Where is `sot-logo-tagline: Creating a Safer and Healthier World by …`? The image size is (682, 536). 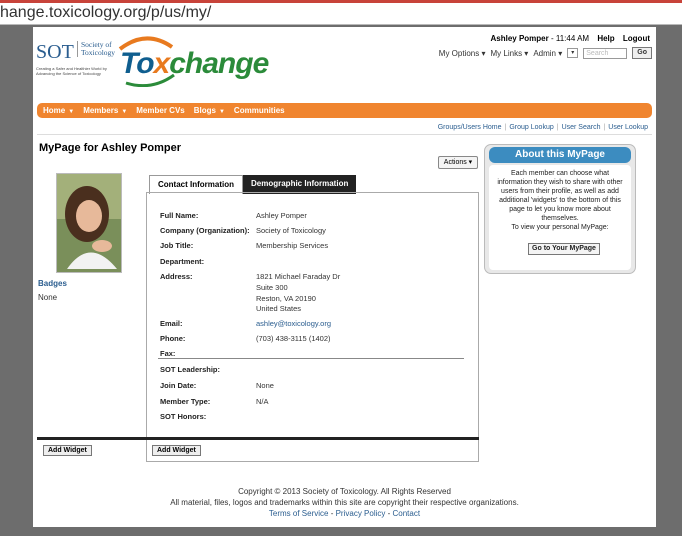
sot-logo-tagline: Creating a Safer and Healthier World by … is located at coordinates (71, 71).